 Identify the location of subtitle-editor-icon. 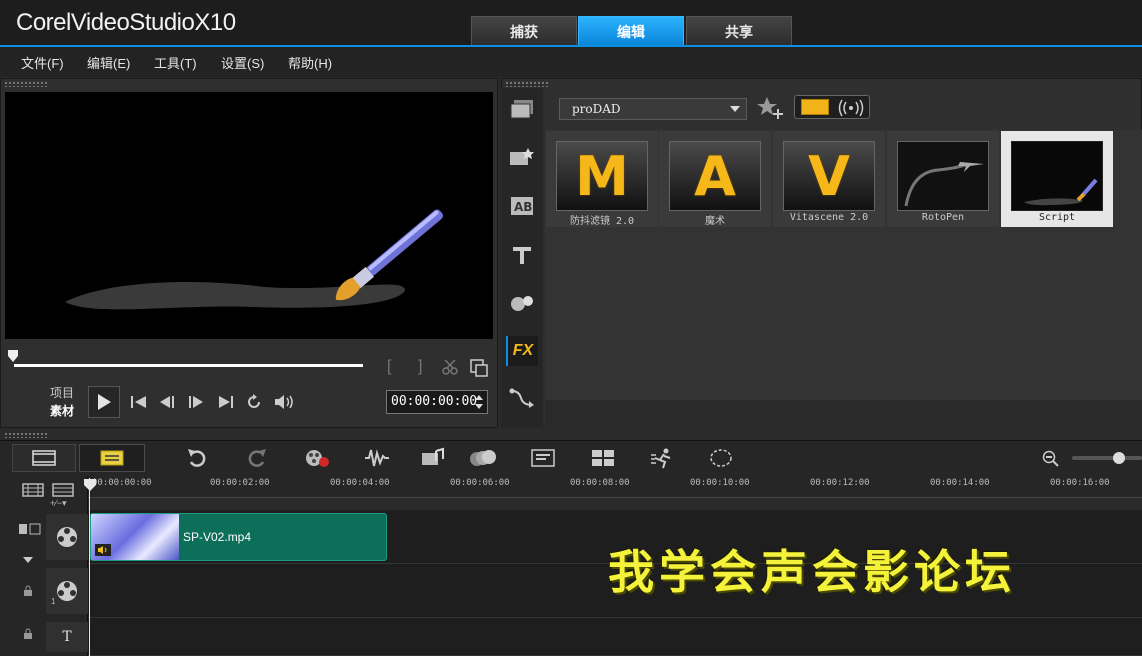
(543, 458).